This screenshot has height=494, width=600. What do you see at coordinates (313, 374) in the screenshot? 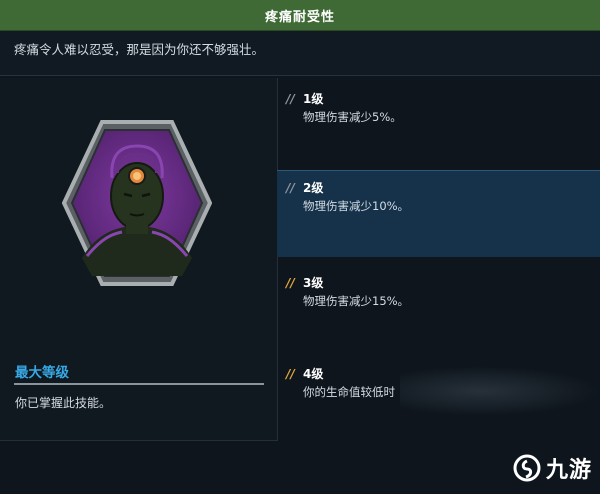
I see `level-name: 4级` at bounding box center [313, 374].